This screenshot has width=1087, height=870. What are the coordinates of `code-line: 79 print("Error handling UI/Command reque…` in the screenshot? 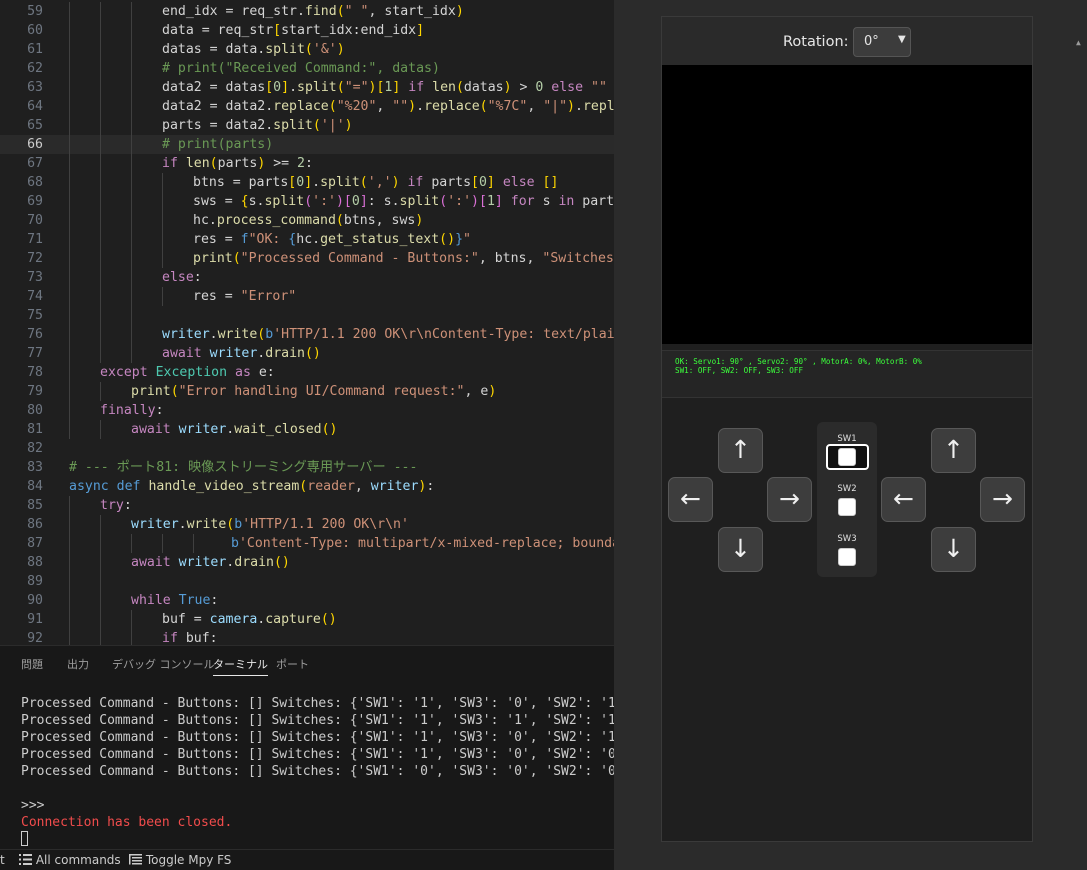 It's located at (307, 391).